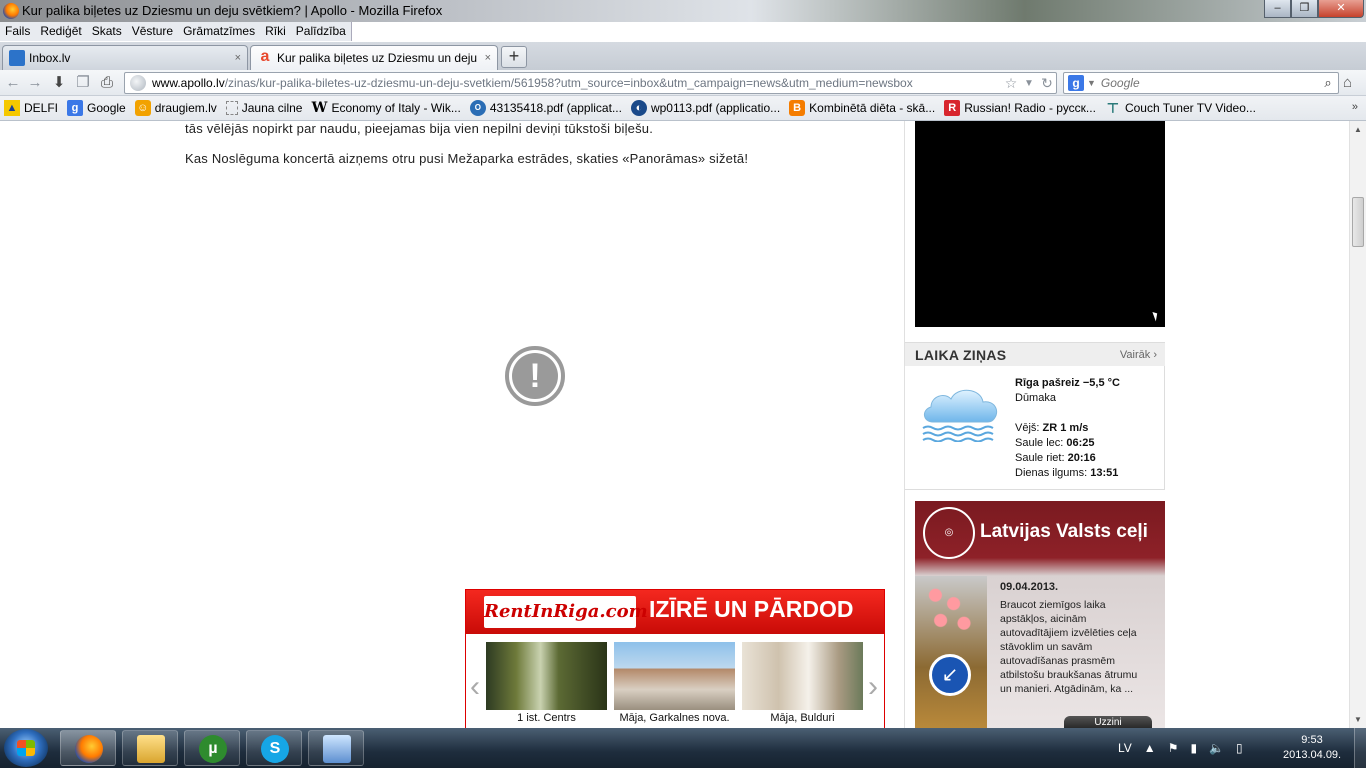 The height and width of the screenshot is (768, 1366). What do you see at coordinates (1312, 748) in the screenshot?
I see `system-clock: 9:53 2013.04.09.` at bounding box center [1312, 748].